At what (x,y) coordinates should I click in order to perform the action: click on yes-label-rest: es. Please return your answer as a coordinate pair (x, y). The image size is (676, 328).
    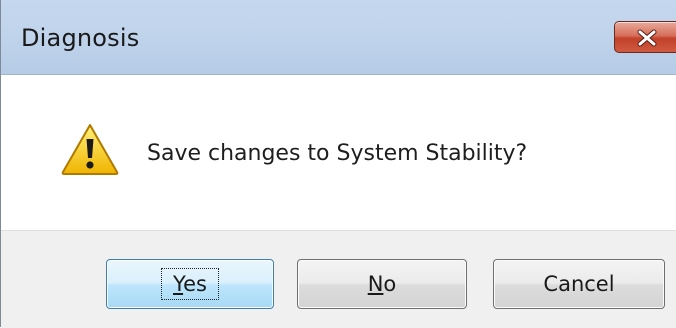
    Looking at the image, I should click on (195, 284).